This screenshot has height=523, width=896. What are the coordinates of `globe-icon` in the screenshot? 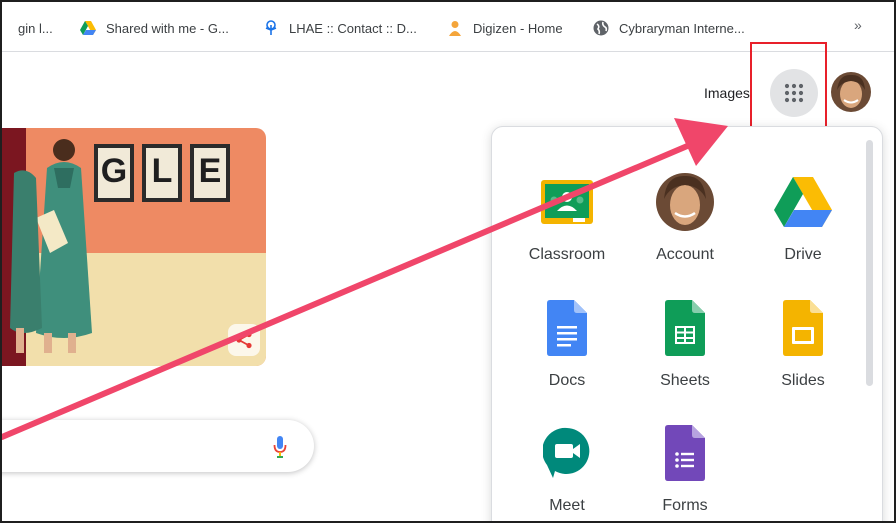 It's located at (601, 28).